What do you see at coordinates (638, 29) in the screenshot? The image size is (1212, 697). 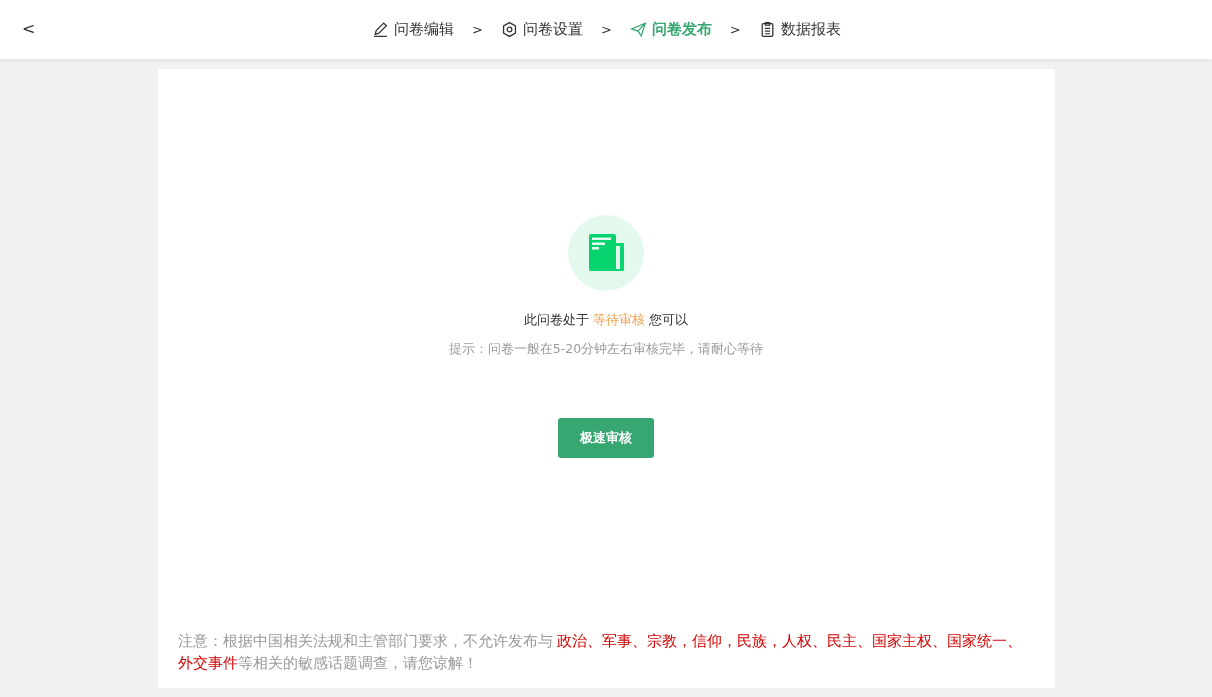 I see `paper-plane-icon` at bounding box center [638, 29].